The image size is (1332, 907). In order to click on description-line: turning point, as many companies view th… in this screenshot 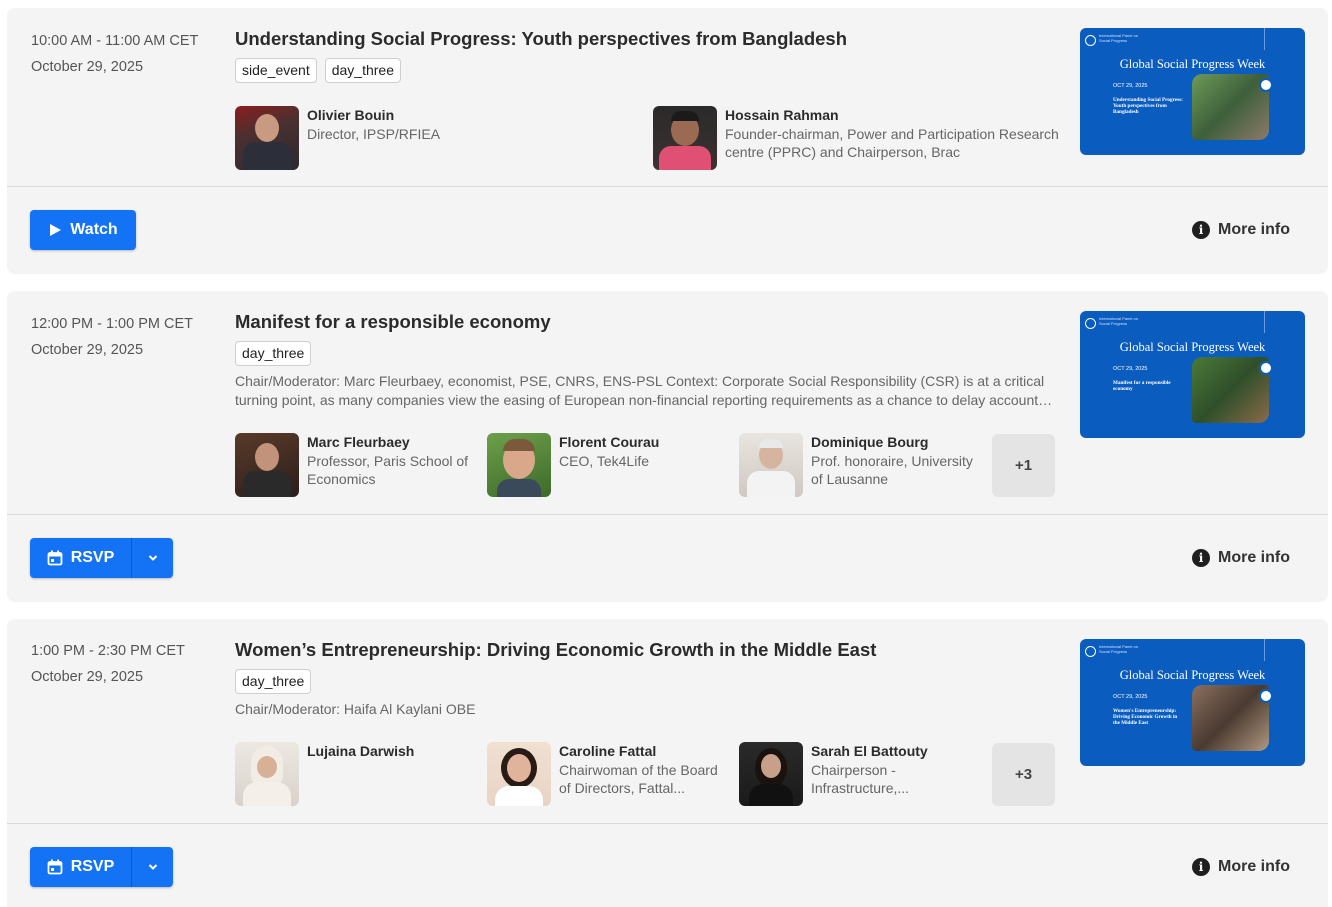, I will do `click(645, 400)`.